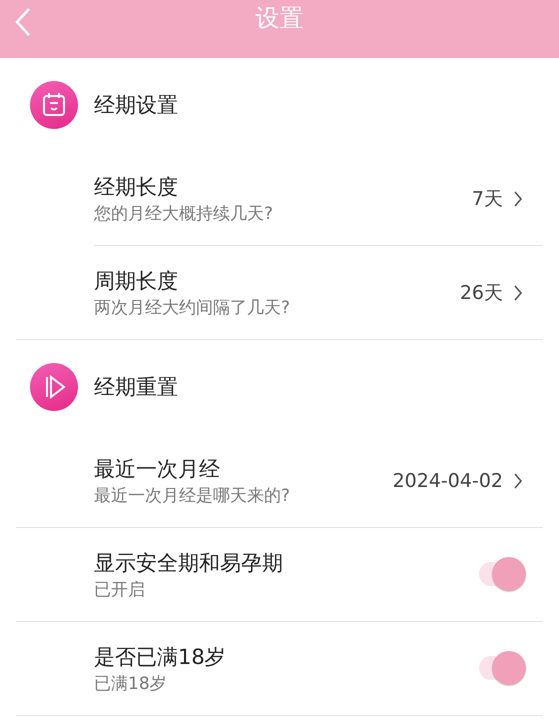  Describe the element at coordinates (136, 281) in the screenshot. I see `row-title: 周期长度` at that location.